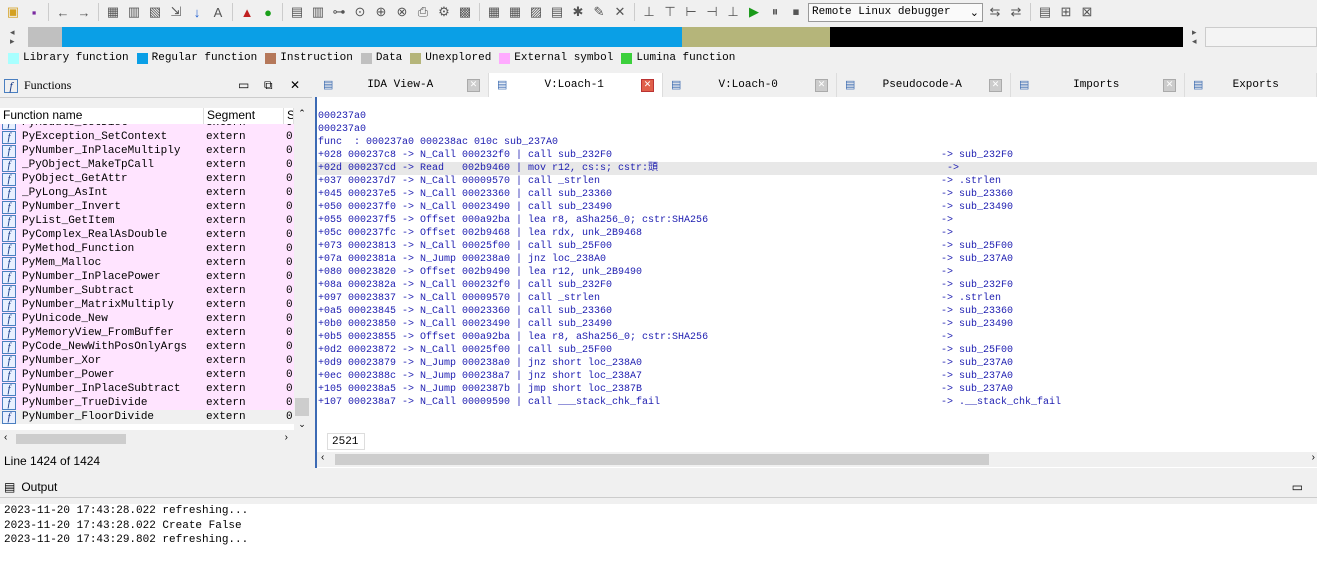 This screenshot has height=572, width=1317. I want to click on nav-scroll-left-icon: ◂ ▸, so click(12, 37).